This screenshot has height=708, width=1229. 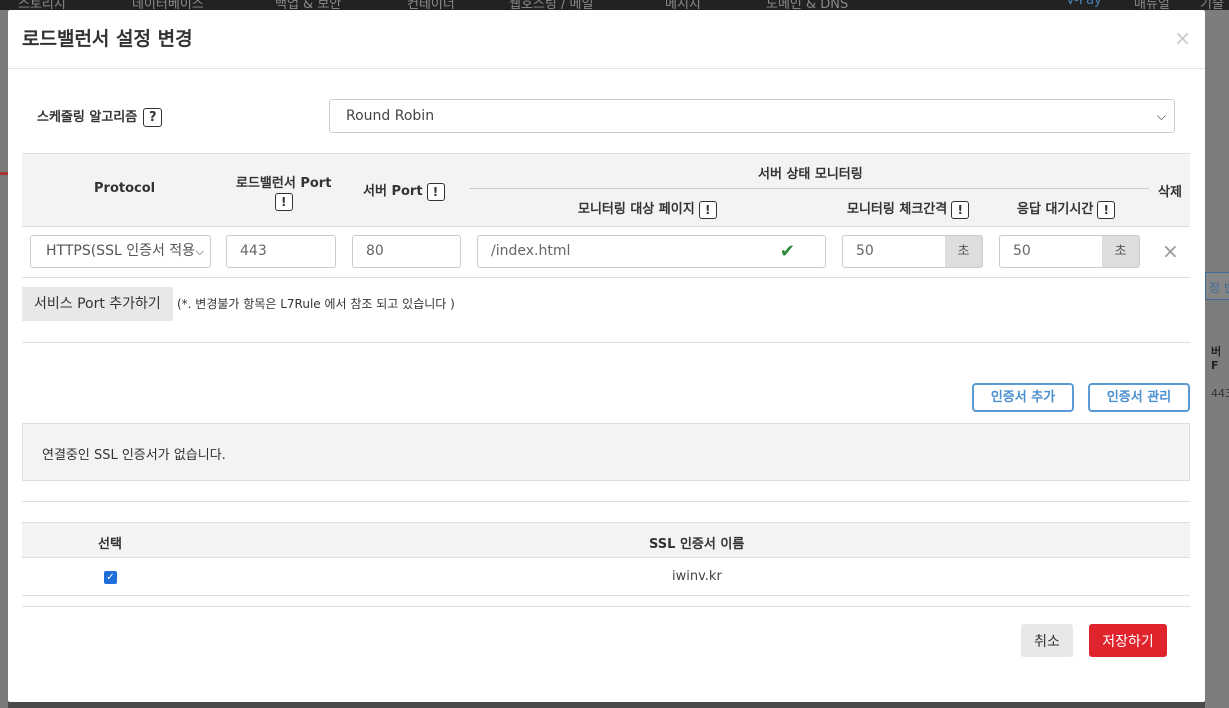 What do you see at coordinates (1047, 640) in the screenshot?
I see `cancel-button: 취소` at bounding box center [1047, 640].